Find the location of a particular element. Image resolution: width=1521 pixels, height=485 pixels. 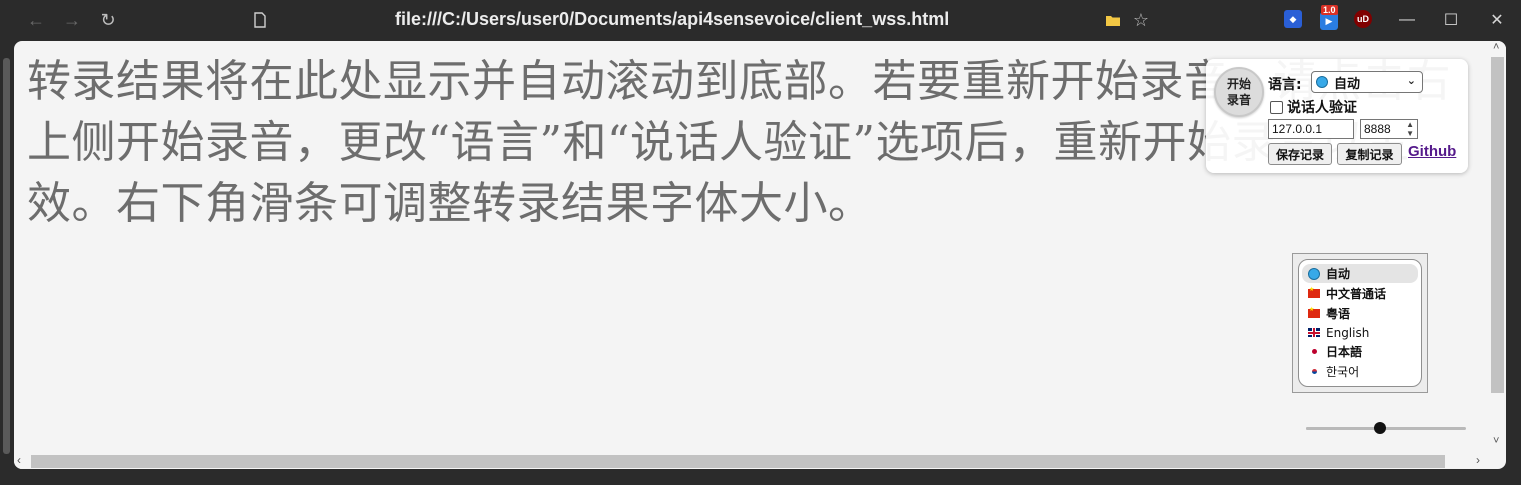

port-value: 8888 is located at coordinates (1377, 129).